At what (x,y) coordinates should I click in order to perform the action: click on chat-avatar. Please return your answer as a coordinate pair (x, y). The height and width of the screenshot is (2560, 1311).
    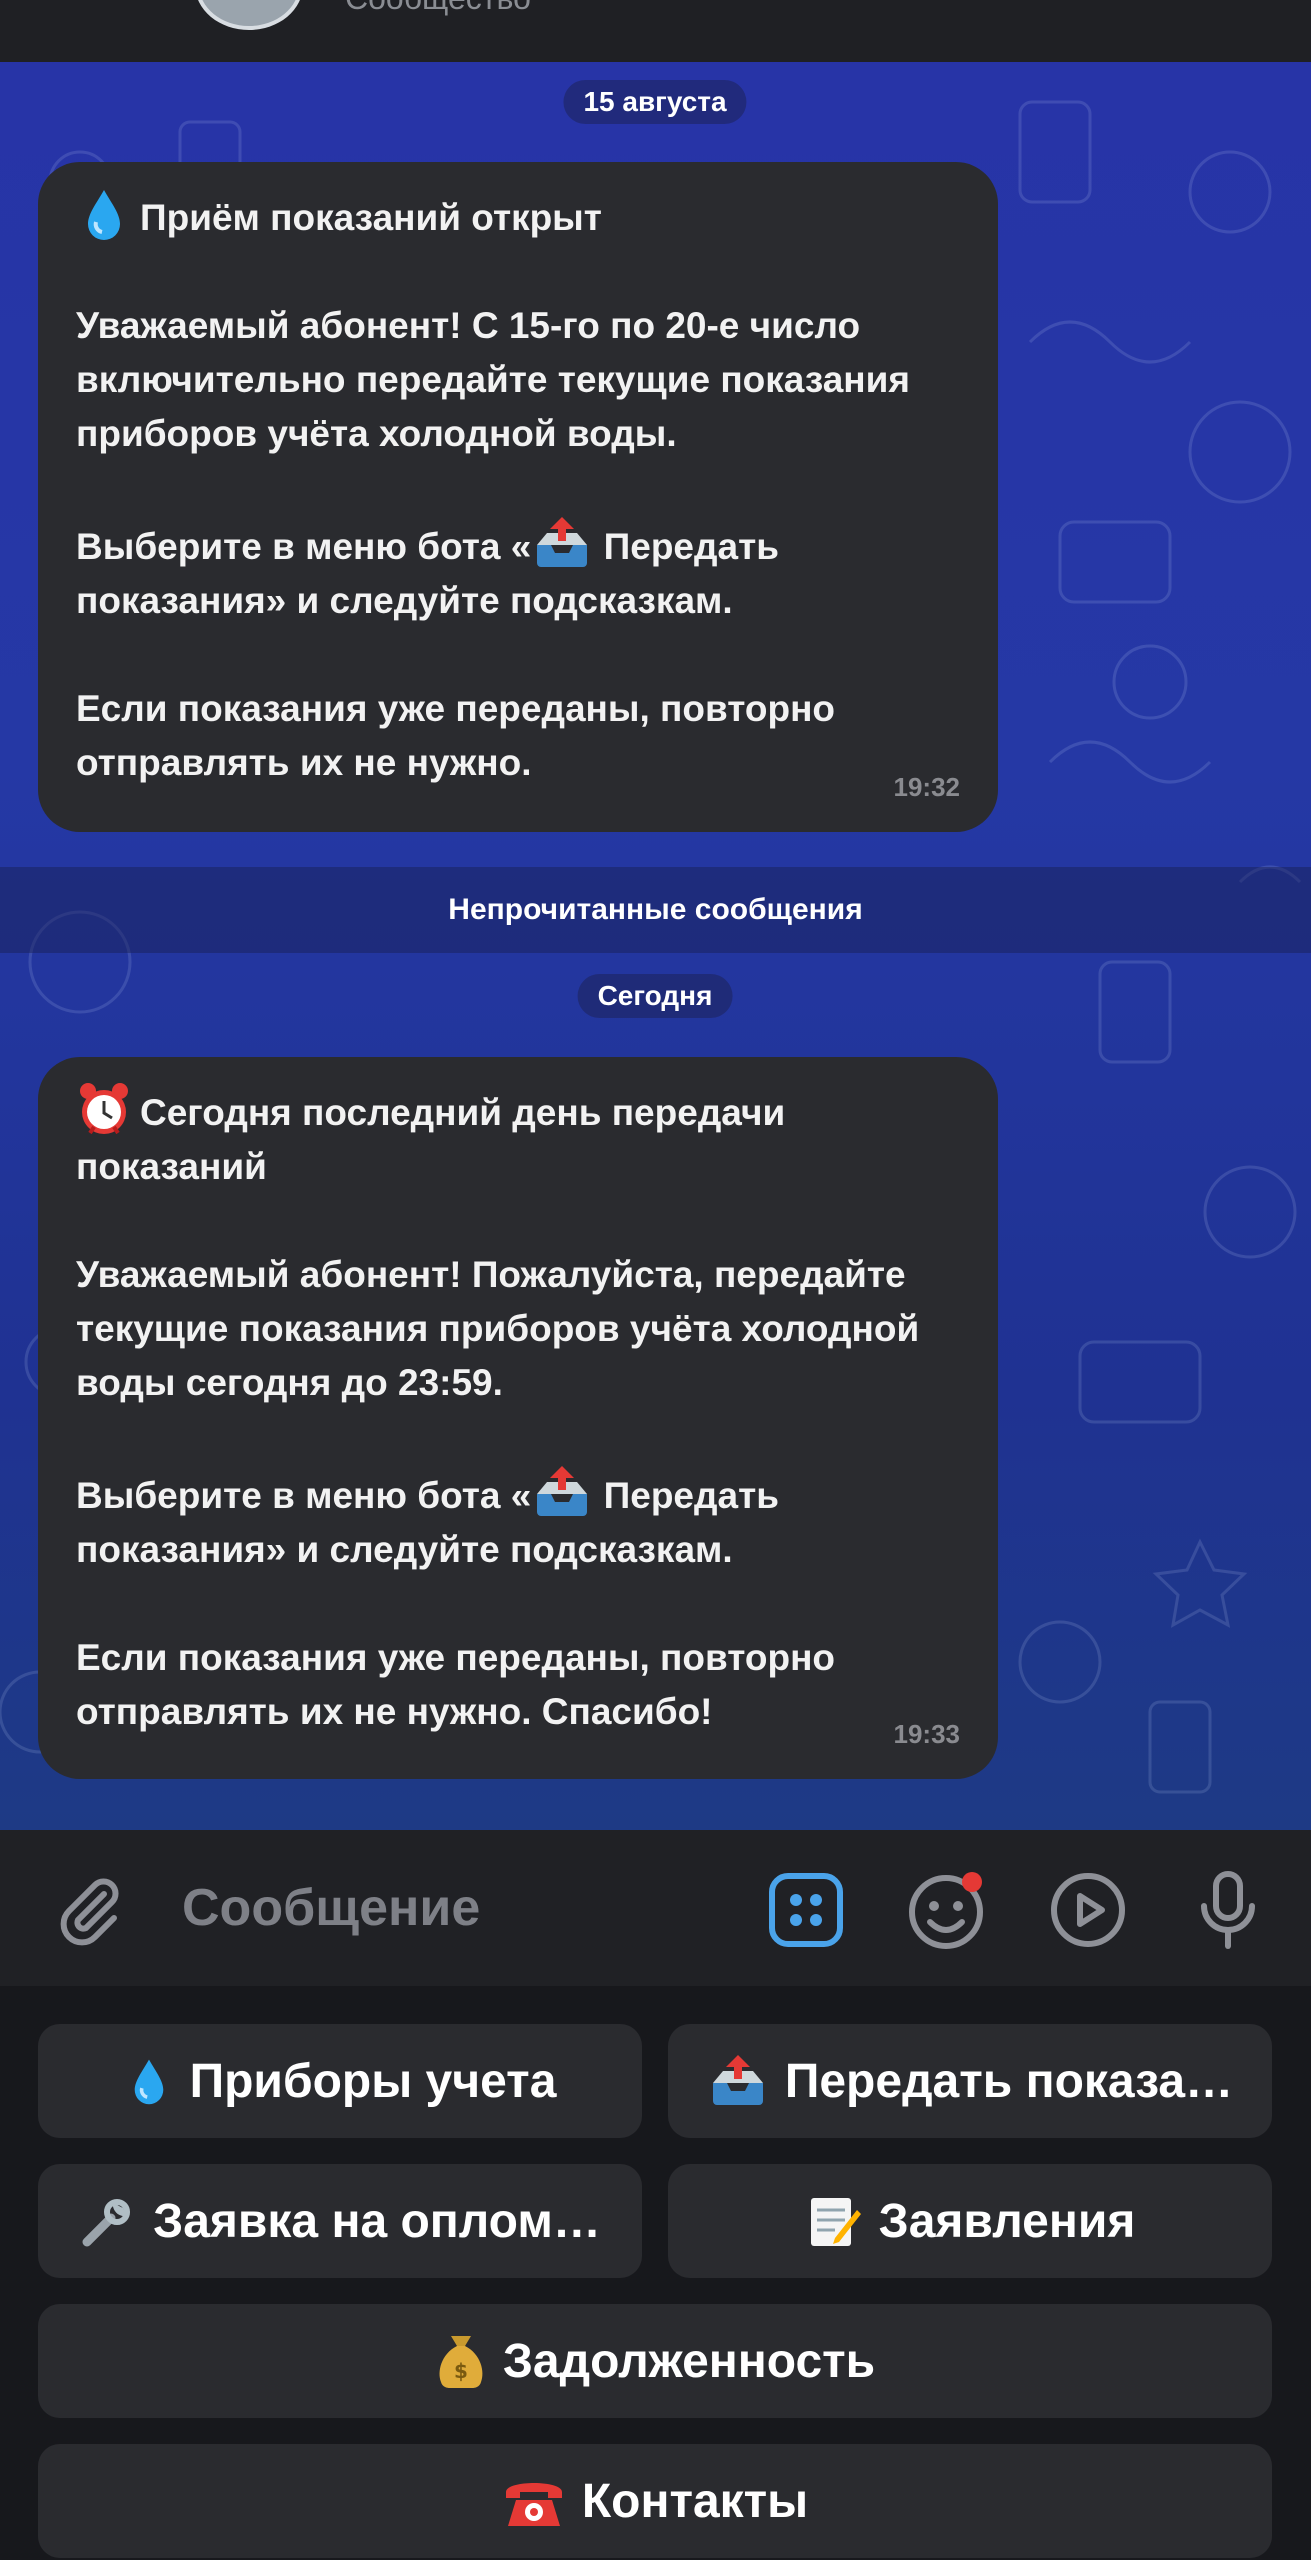
    Looking at the image, I should click on (249, 15).